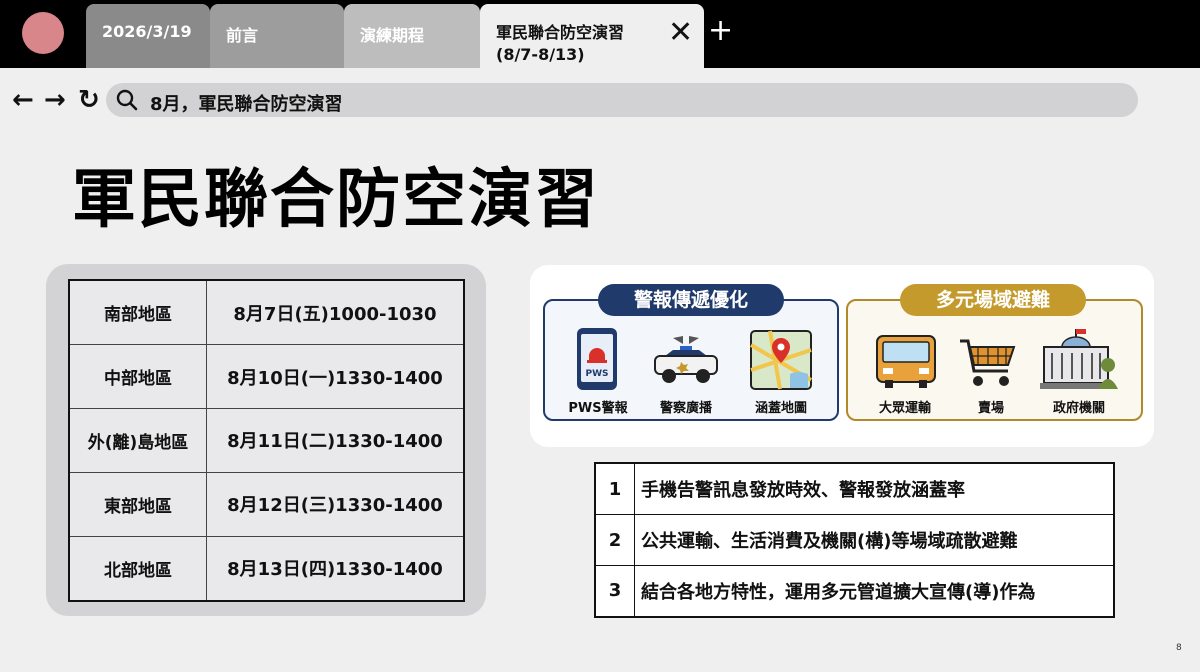 The height and width of the screenshot is (672, 1200). What do you see at coordinates (988, 365) in the screenshot?
I see `shopping-cart-icon` at bounding box center [988, 365].